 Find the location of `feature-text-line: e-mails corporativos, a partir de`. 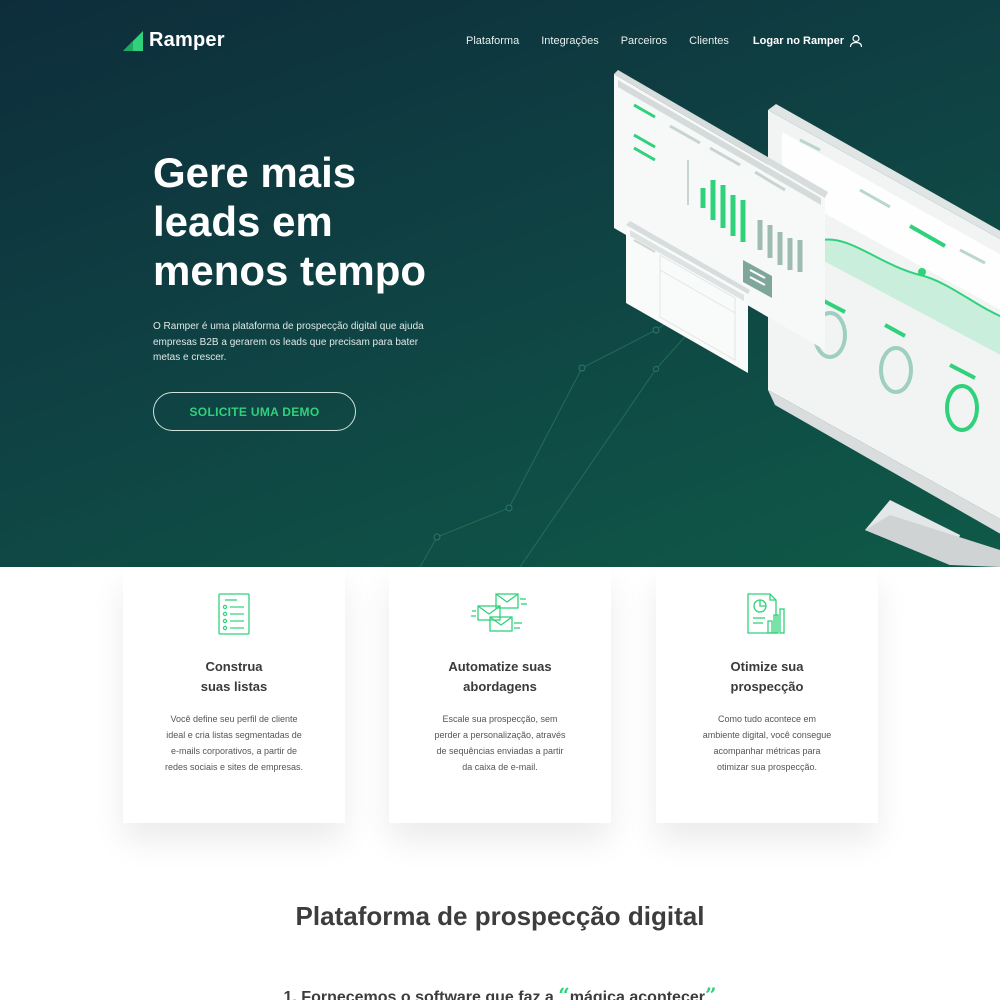

feature-text-line: e-mails corporativos, a partir de is located at coordinates (234, 751).